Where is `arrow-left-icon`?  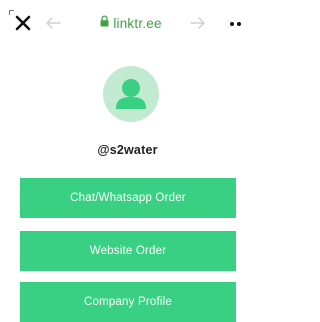 arrow-left-icon is located at coordinates (53, 23).